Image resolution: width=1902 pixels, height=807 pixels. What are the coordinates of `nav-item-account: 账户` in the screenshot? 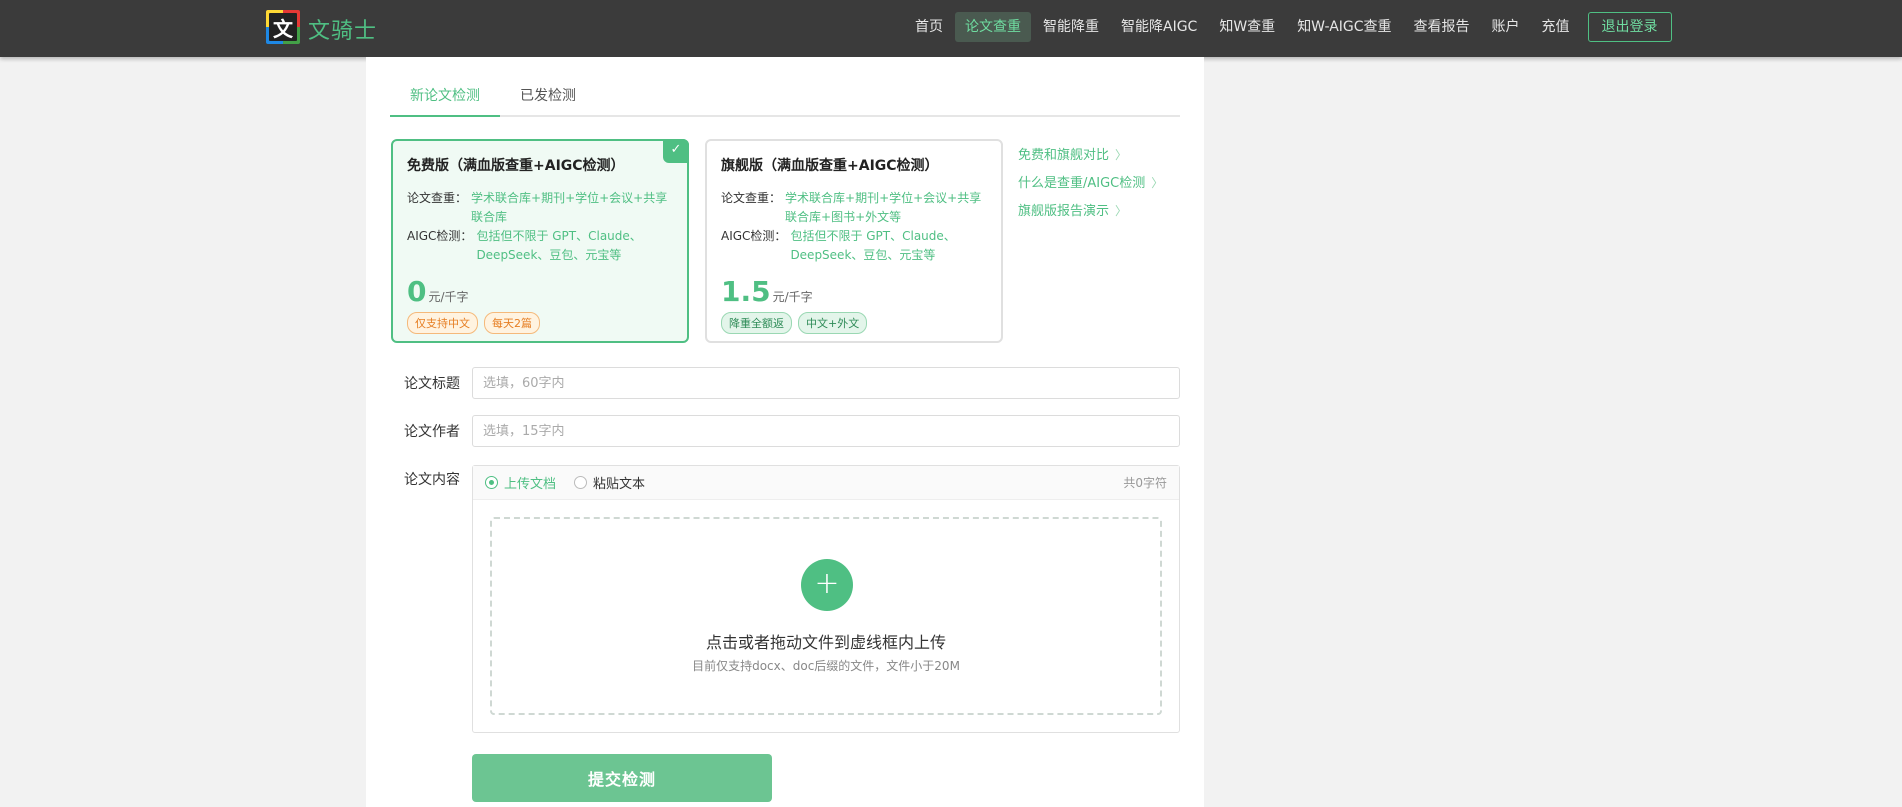 It's located at (1506, 27).